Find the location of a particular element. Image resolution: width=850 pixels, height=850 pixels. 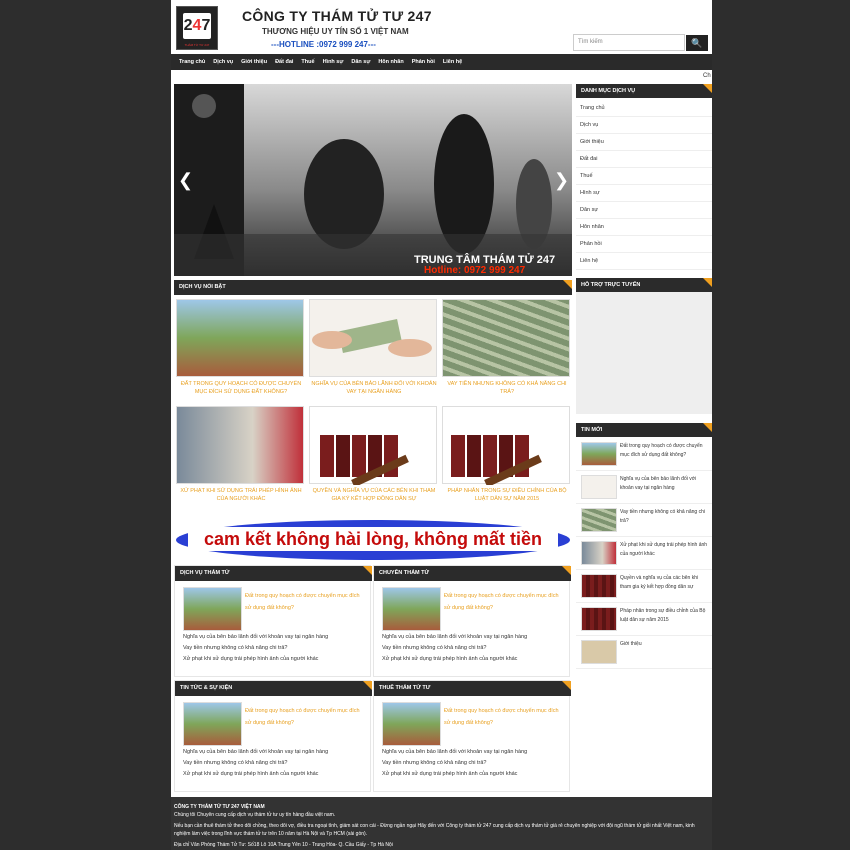

search-button: 🔍 is located at coordinates (697, 43).